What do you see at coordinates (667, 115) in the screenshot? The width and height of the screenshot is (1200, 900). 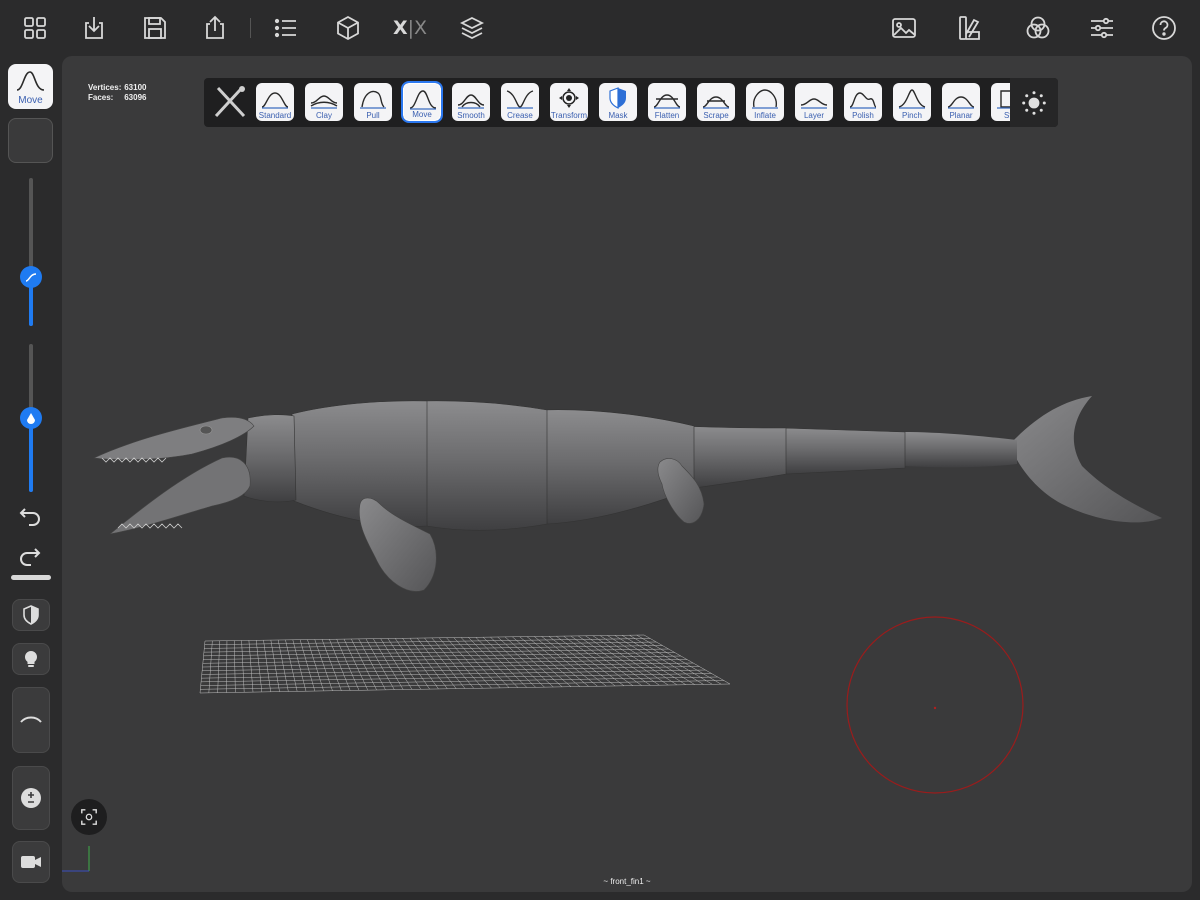 I see `brush-label: Flatten` at bounding box center [667, 115].